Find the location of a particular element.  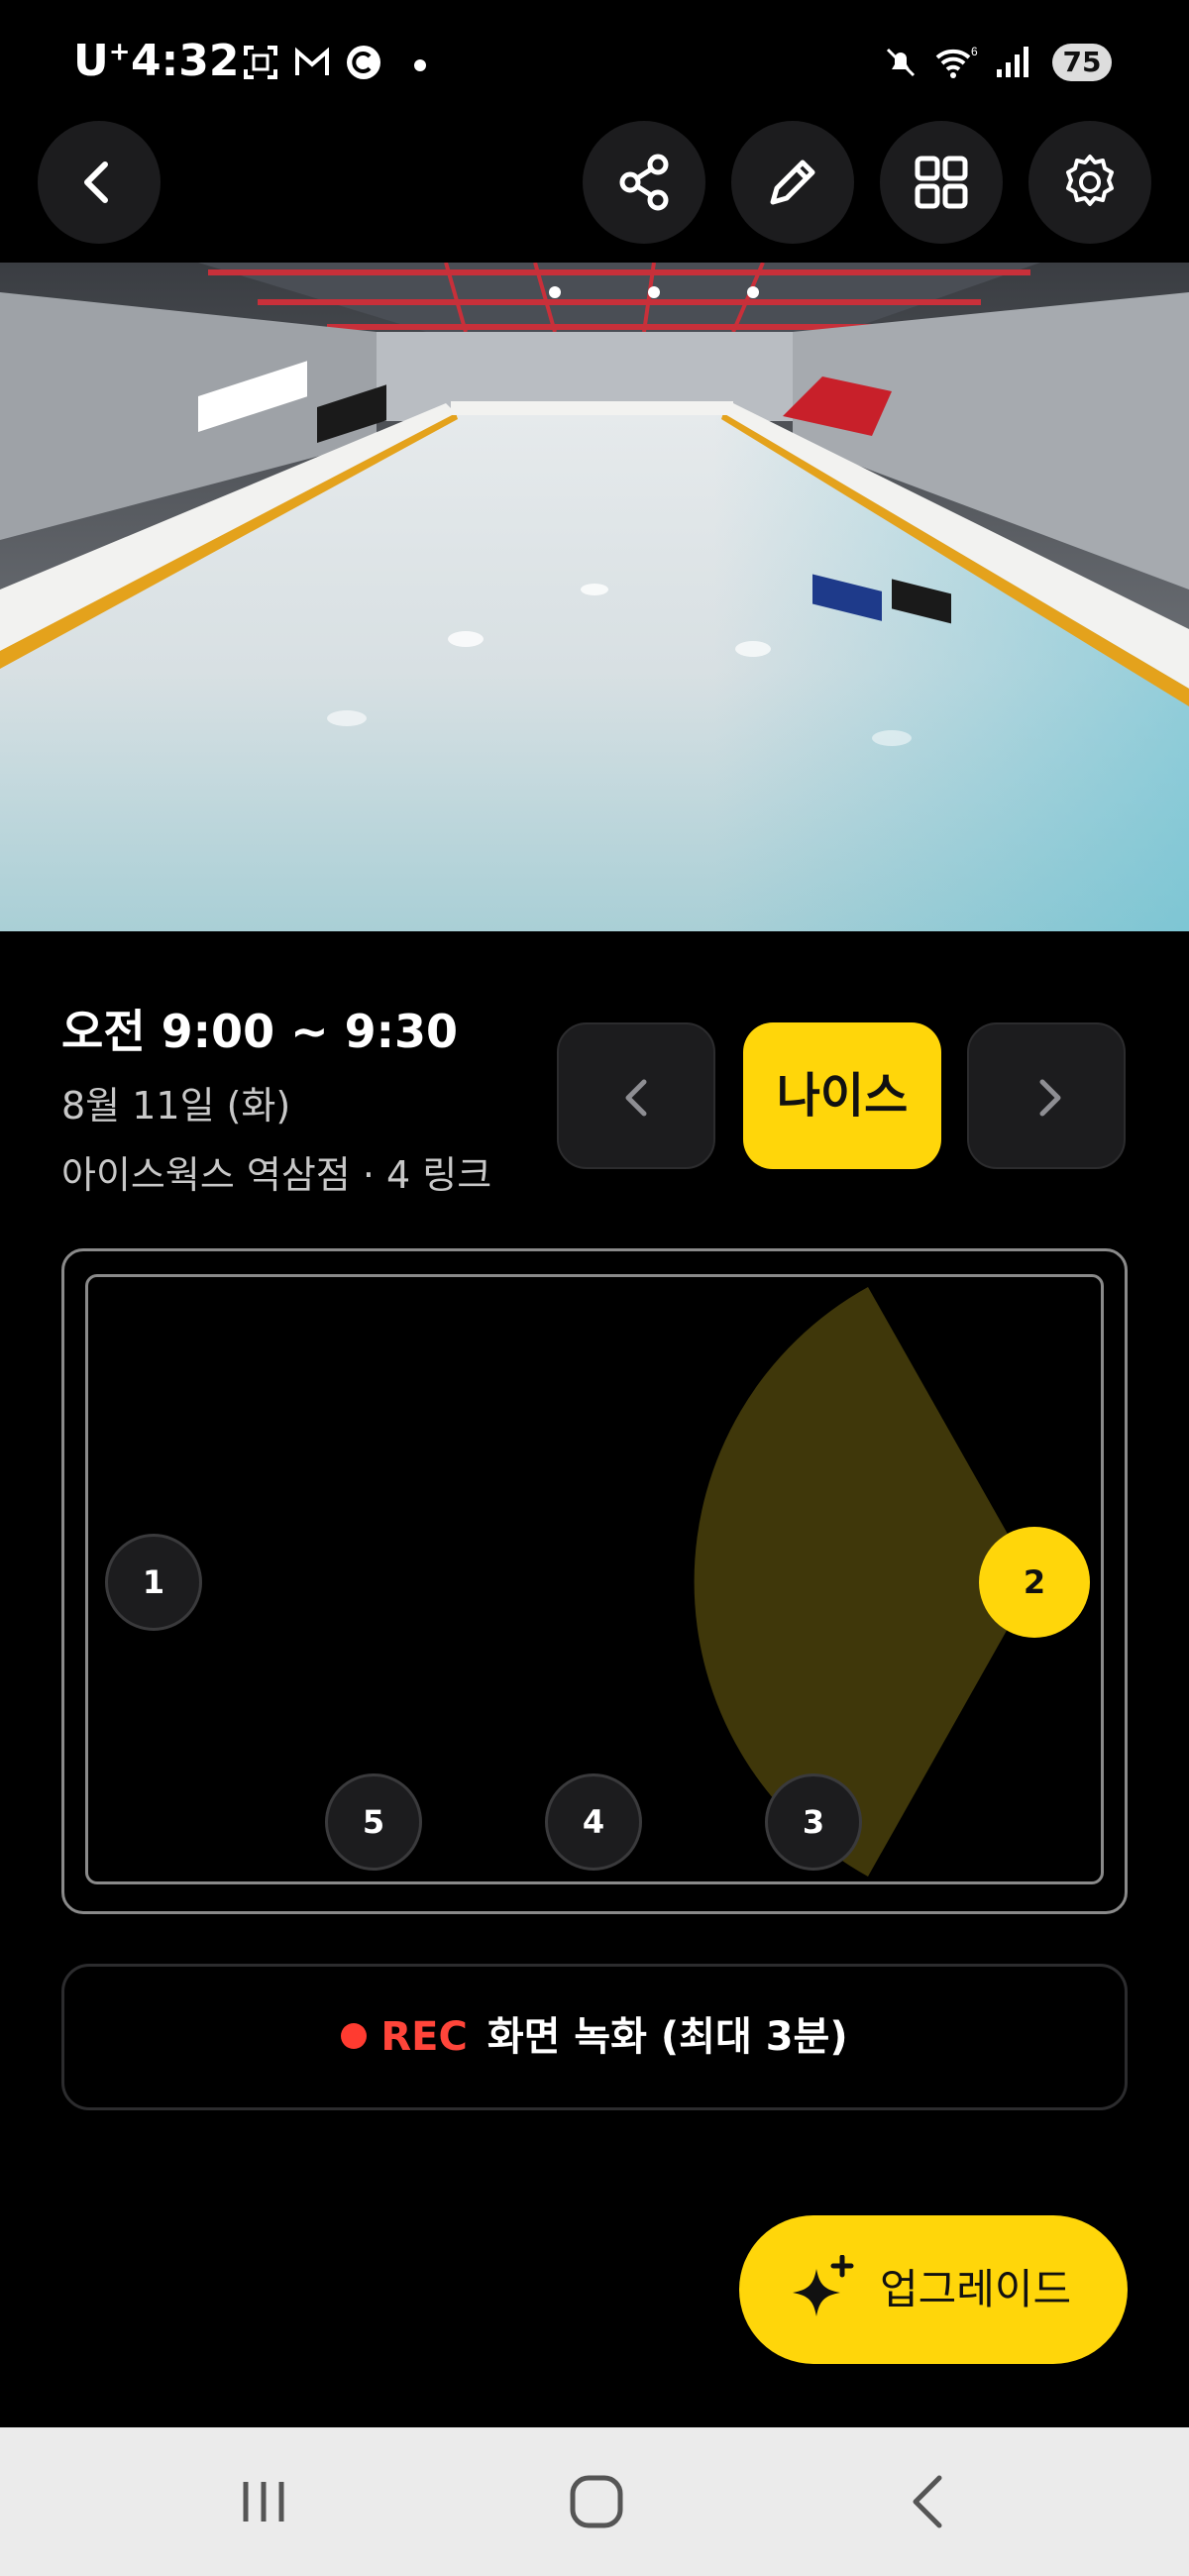

share-button is located at coordinates (644, 182).